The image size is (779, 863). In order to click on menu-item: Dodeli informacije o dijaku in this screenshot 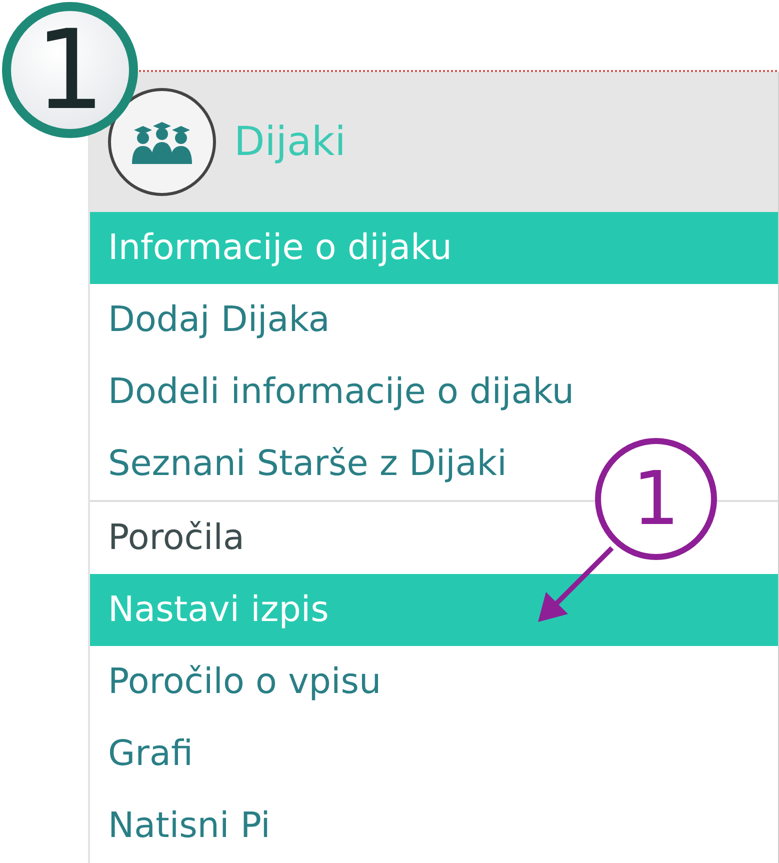, I will do `click(341, 392)`.